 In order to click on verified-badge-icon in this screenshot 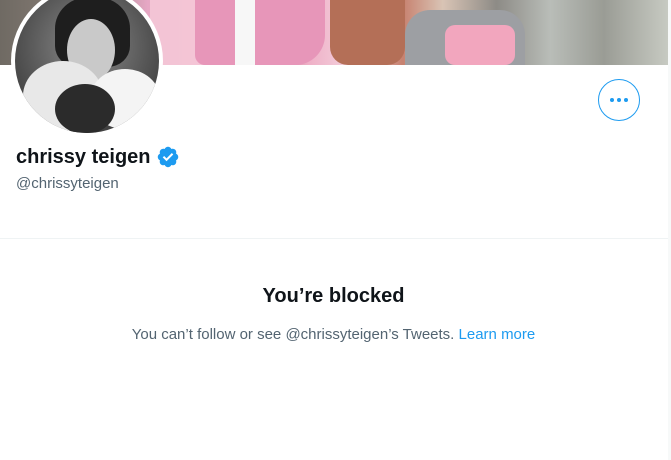, I will do `click(167, 157)`.